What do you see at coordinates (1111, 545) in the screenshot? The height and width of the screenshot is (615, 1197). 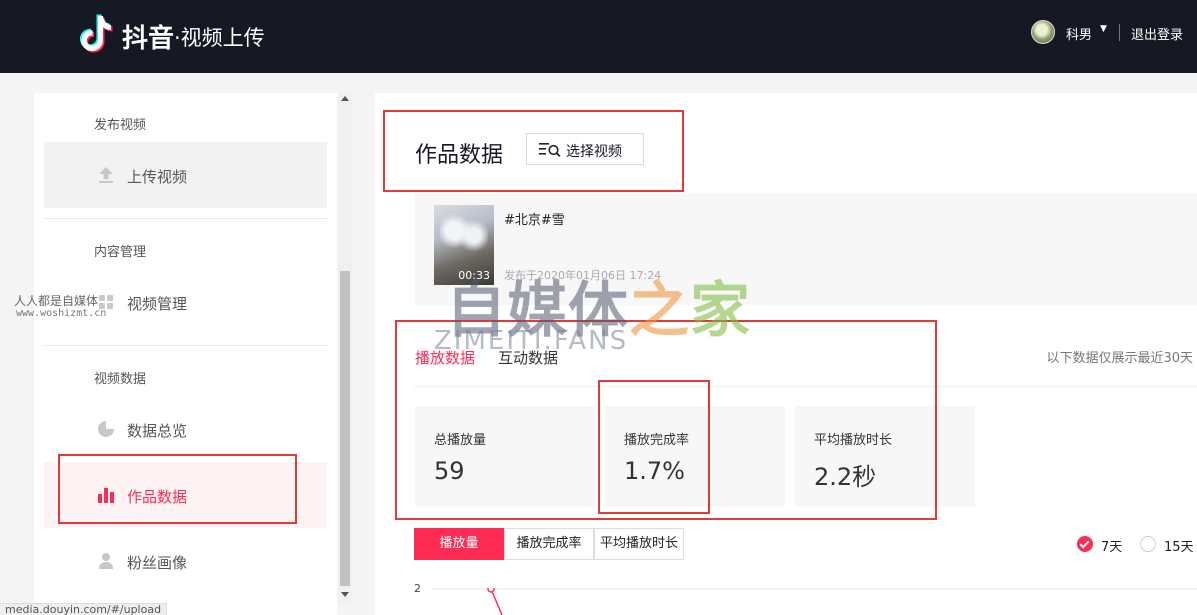 I see `radio-7-days-label: 7天` at bounding box center [1111, 545].